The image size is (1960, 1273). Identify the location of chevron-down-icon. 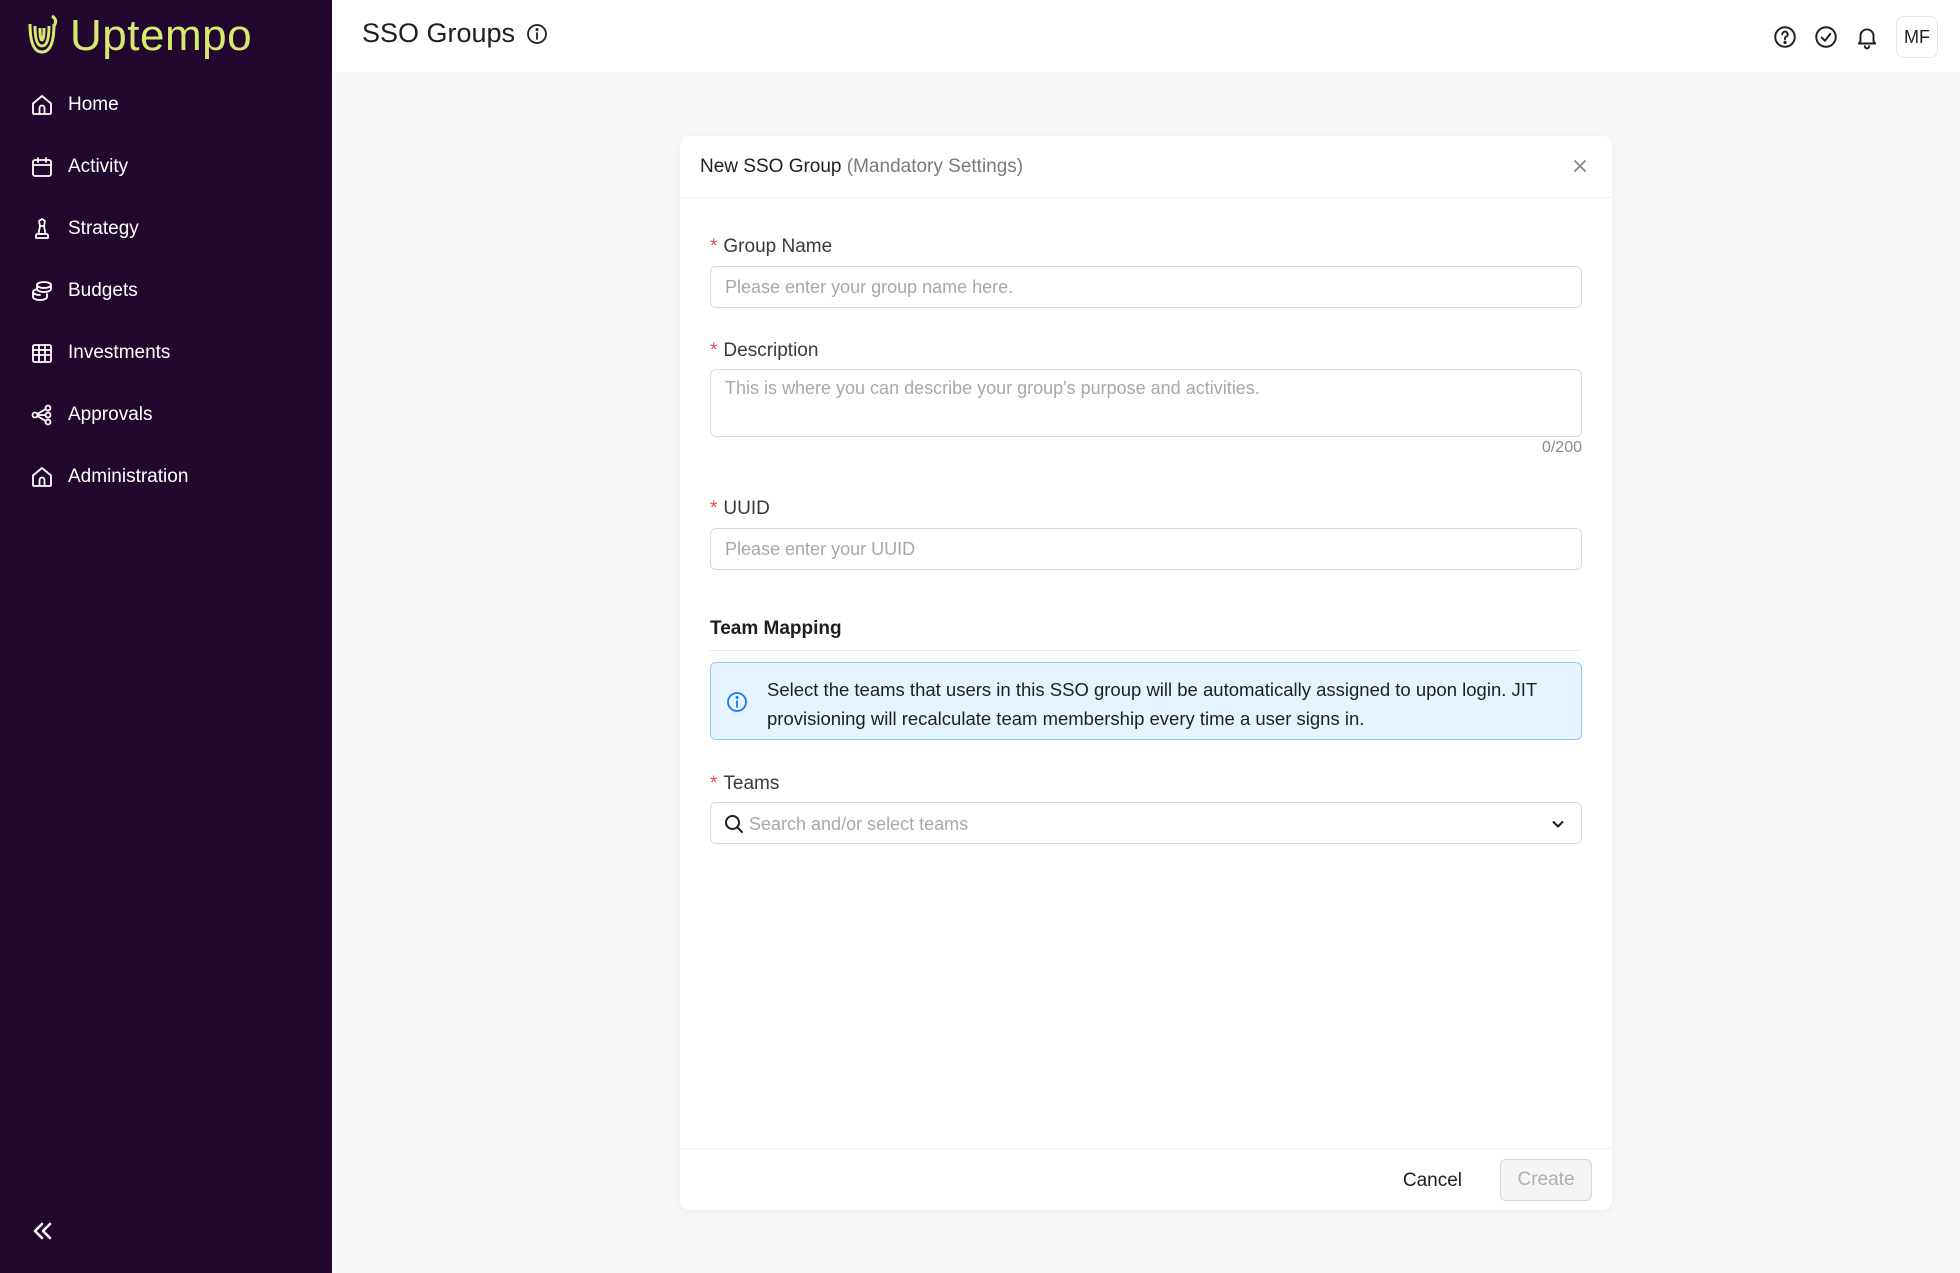
(1558, 824).